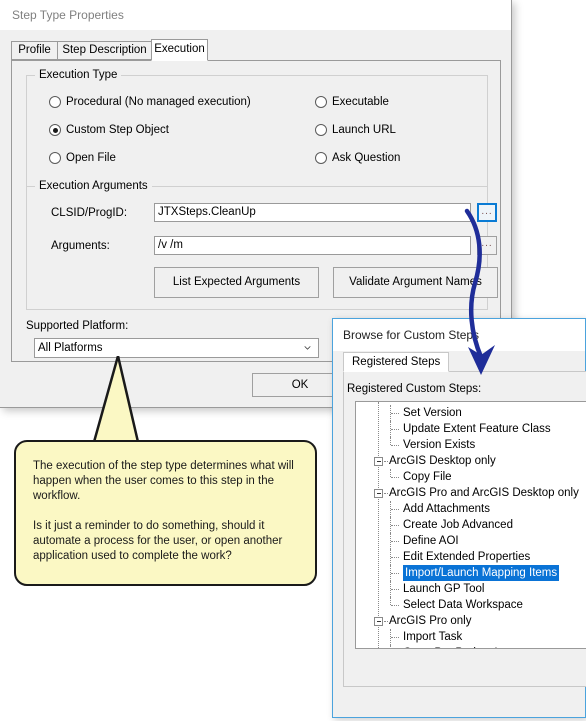 Image resolution: width=586 pixels, height=721 pixels. I want to click on tree-item-label: Add Attachments, so click(446, 509).